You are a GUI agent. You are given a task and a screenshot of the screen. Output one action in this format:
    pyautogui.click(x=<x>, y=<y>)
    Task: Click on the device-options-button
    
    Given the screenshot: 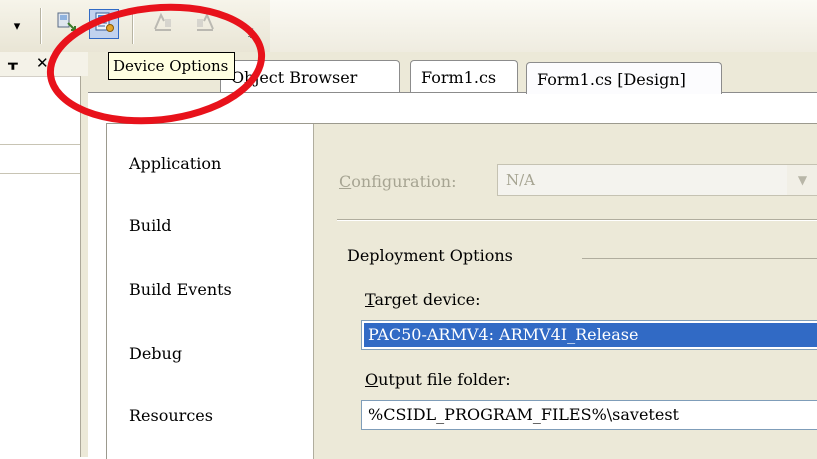 What is the action you would take?
    pyautogui.click(x=104, y=24)
    